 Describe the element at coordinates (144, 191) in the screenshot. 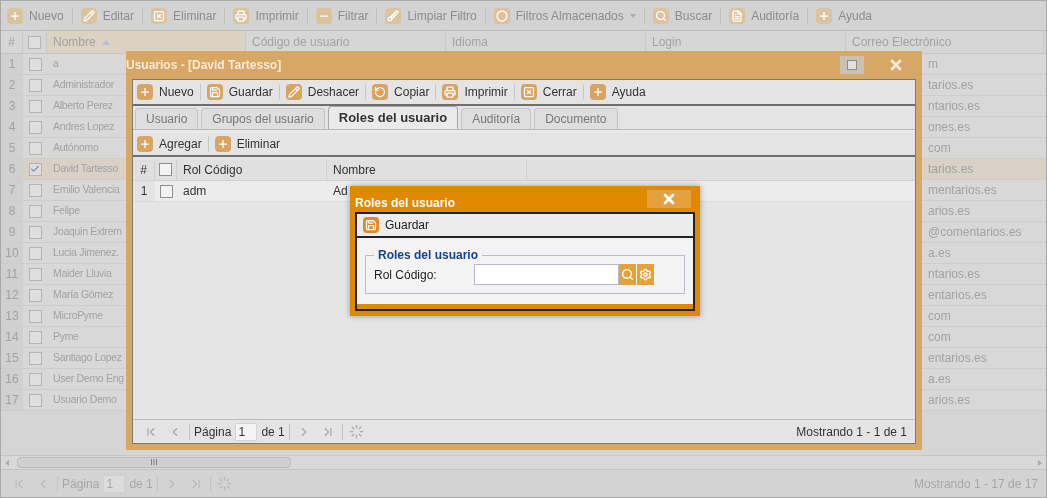

I see `row-number: 1` at that location.